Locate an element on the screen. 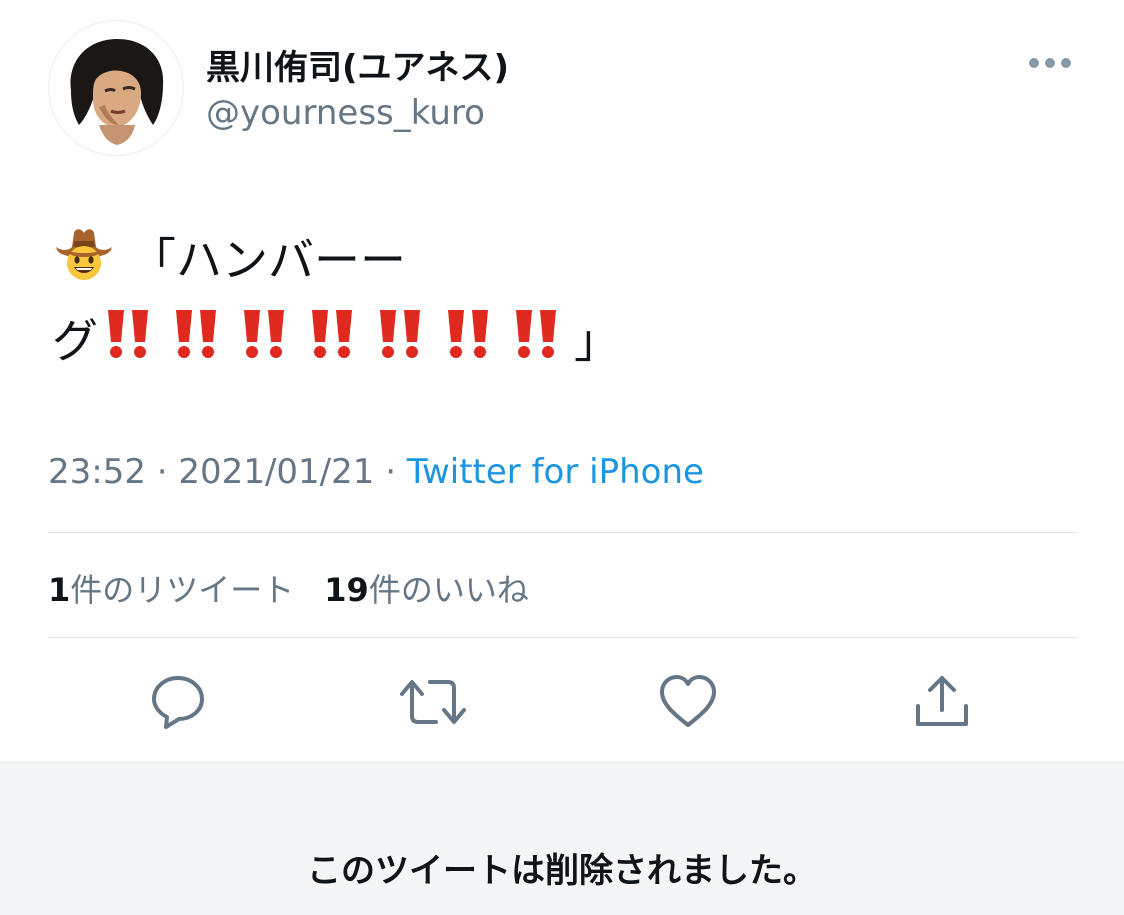  reply-icon is located at coordinates (178, 702).